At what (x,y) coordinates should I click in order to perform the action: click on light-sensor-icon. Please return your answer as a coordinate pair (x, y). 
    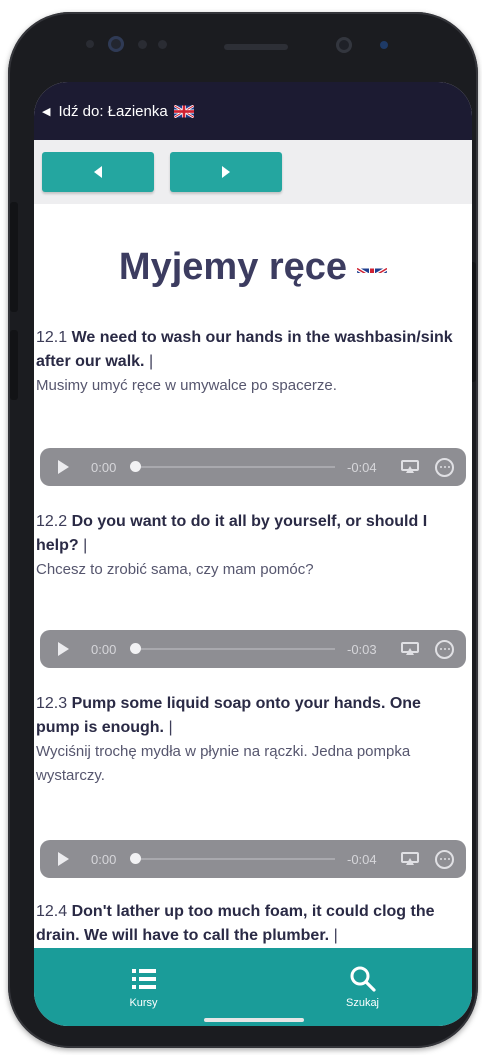
    Looking at the image, I should click on (384, 45).